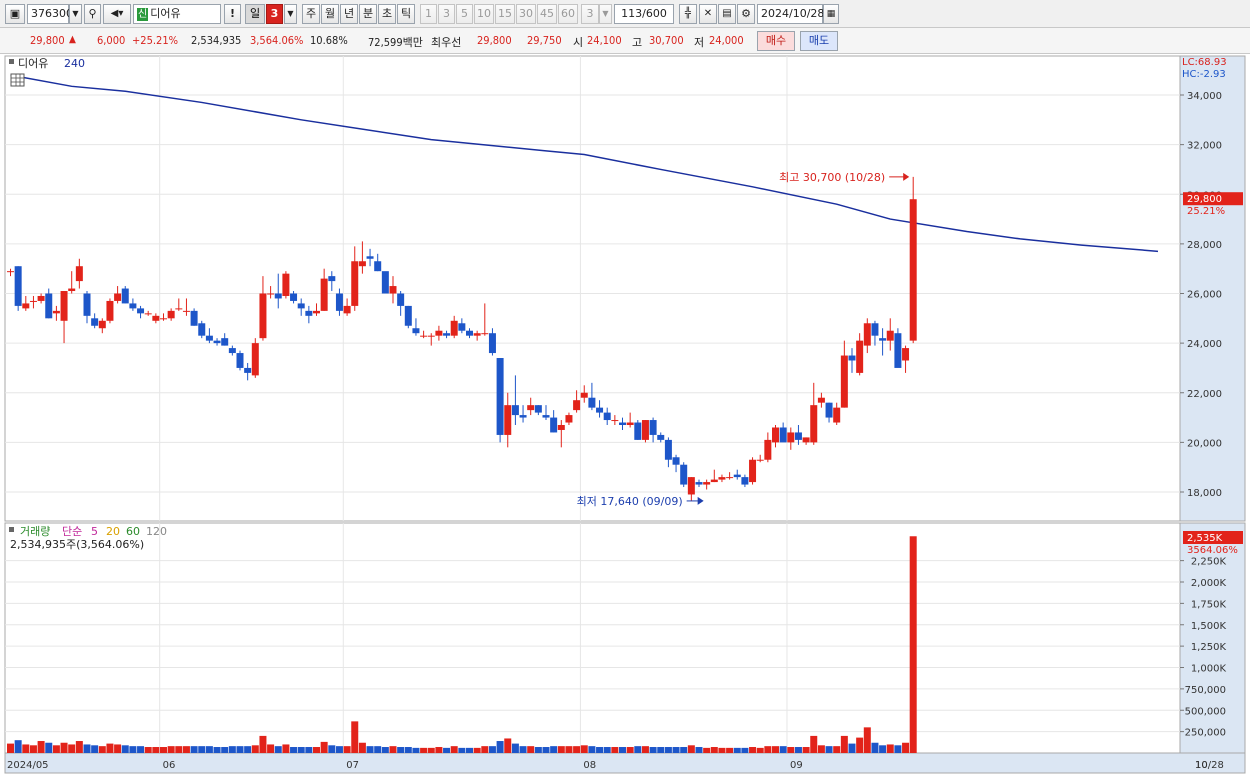 The height and width of the screenshot is (775, 1250). Describe the element at coordinates (290, 14) in the screenshot. I see `period-count-dropdown-icon: ▼` at that location.